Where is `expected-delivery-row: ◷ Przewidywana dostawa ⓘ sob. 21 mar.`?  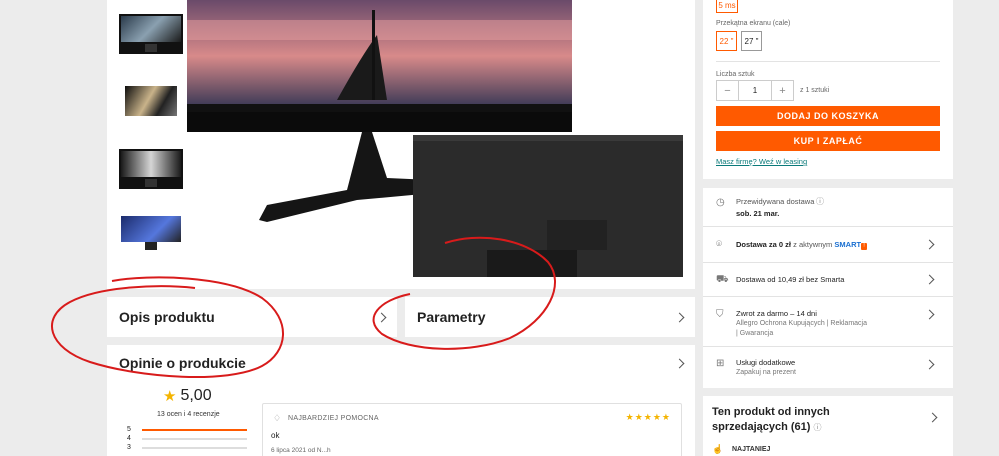 expected-delivery-row: ◷ Przewidywana dostawa ⓘ sob. 21 mar. is located at coordinates (828, 207).